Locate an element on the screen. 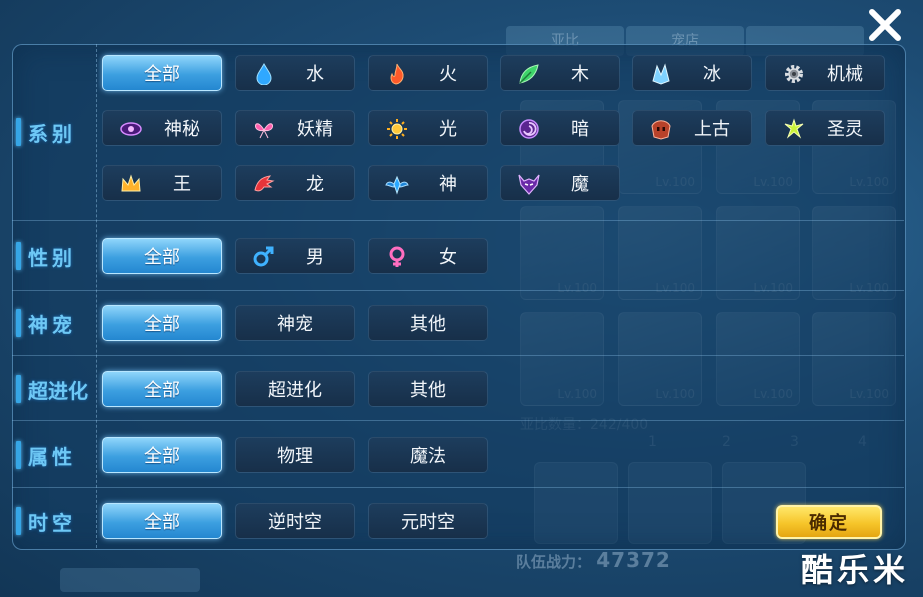 Image resolution: width=923 pixels, height=597 pixels. leaf-icon is located at coordinates (529, 74).